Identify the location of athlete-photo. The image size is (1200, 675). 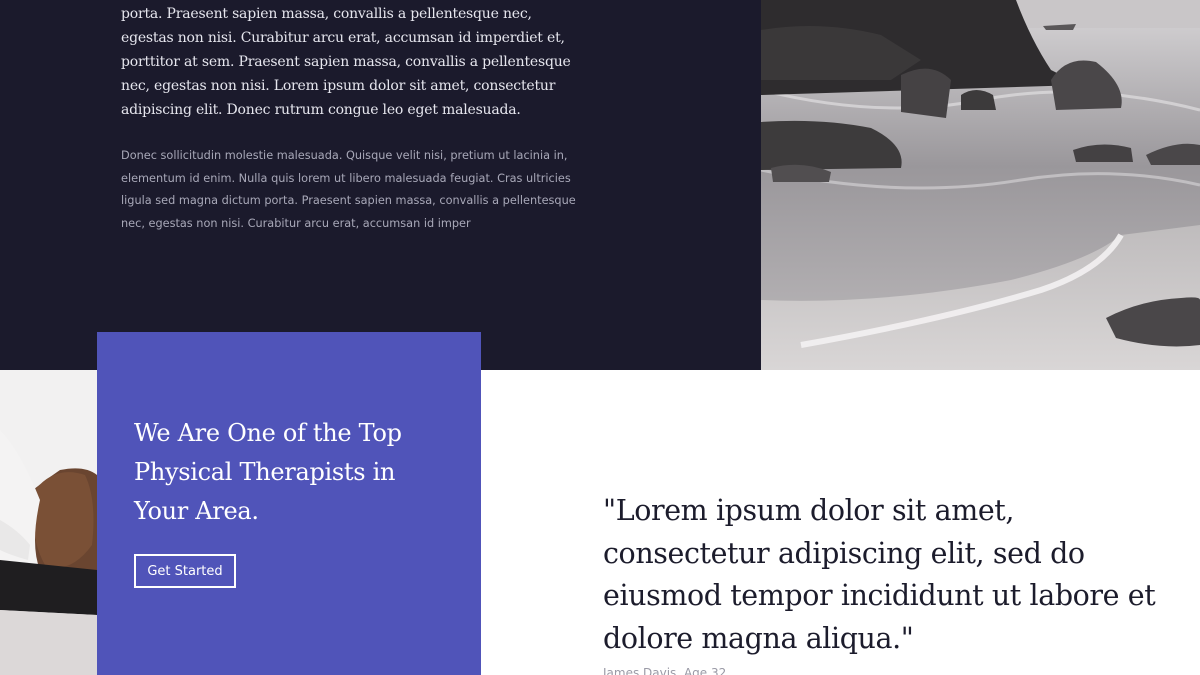
(48, 522).